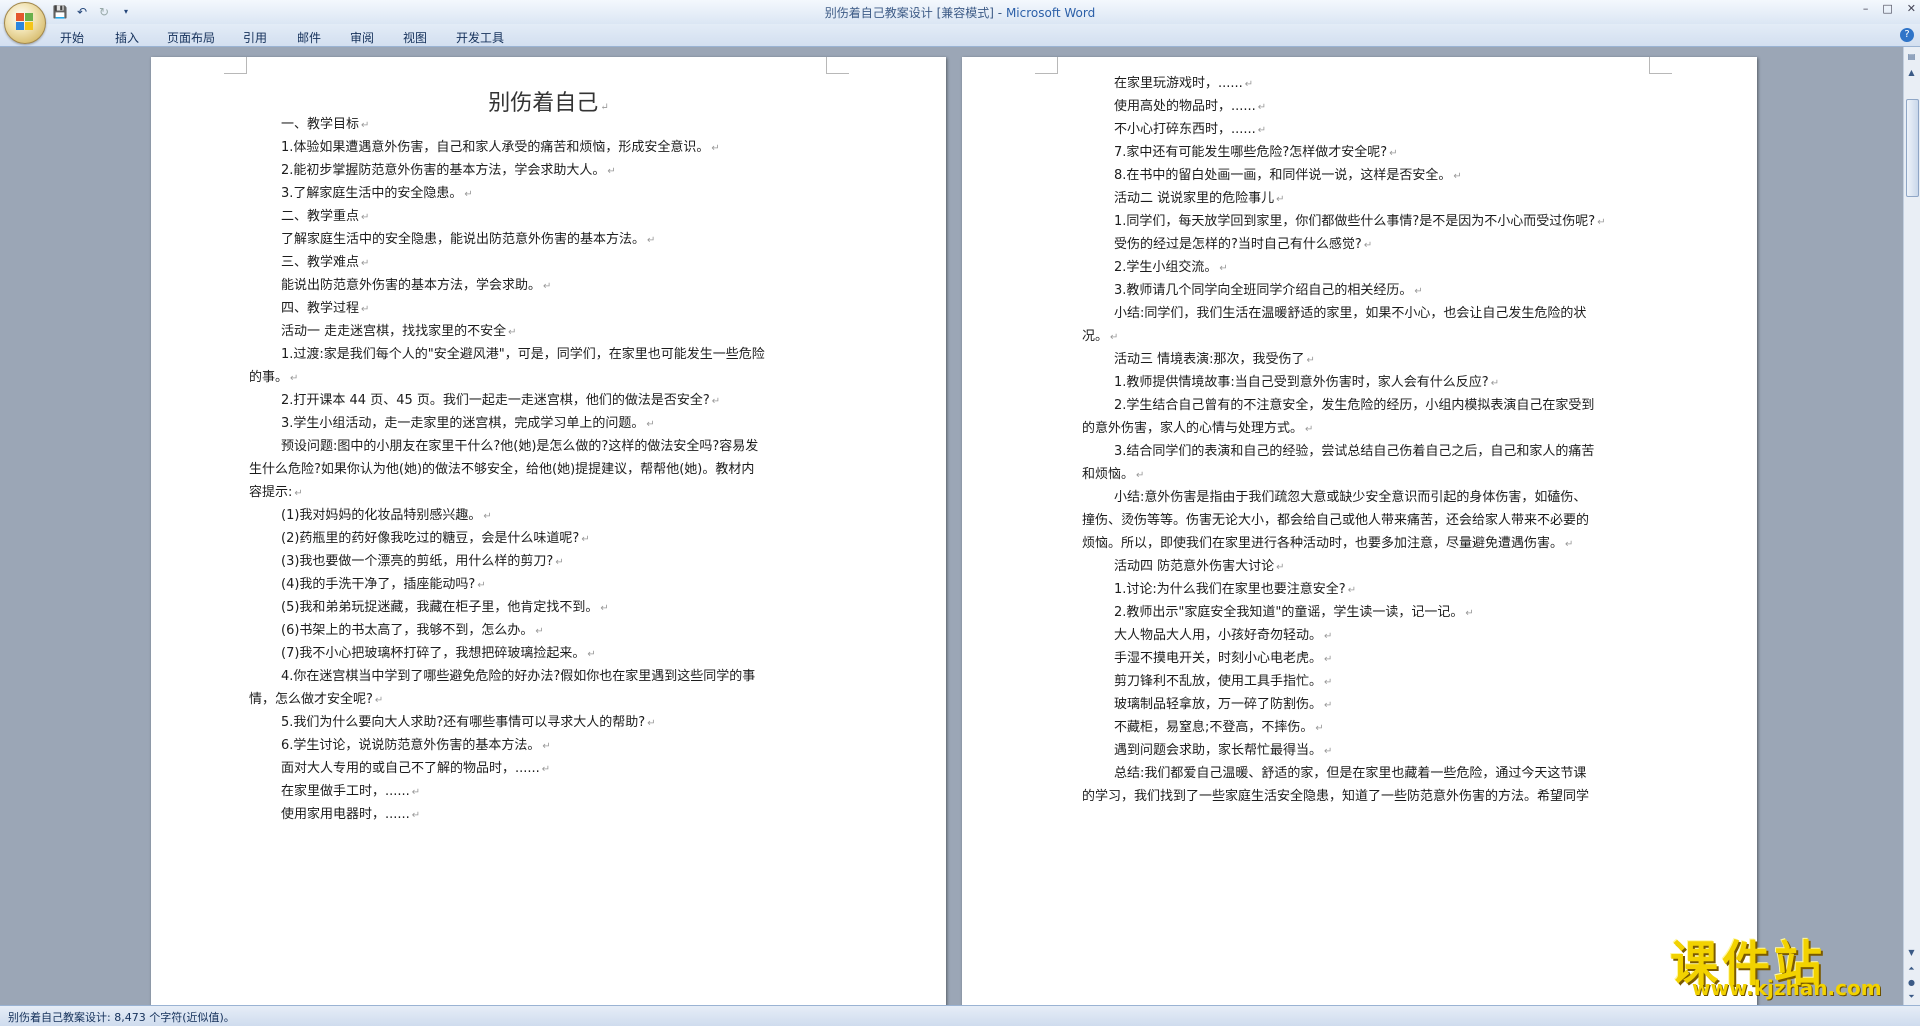 This screenshot has width=1920, height=1026. What do you see at coordinates (412, 630) in the screenshot?
I see `paragraph: (6)书架上的书太高了，我够不到，怎么办。 ↵` at bounding box center [412, 630].